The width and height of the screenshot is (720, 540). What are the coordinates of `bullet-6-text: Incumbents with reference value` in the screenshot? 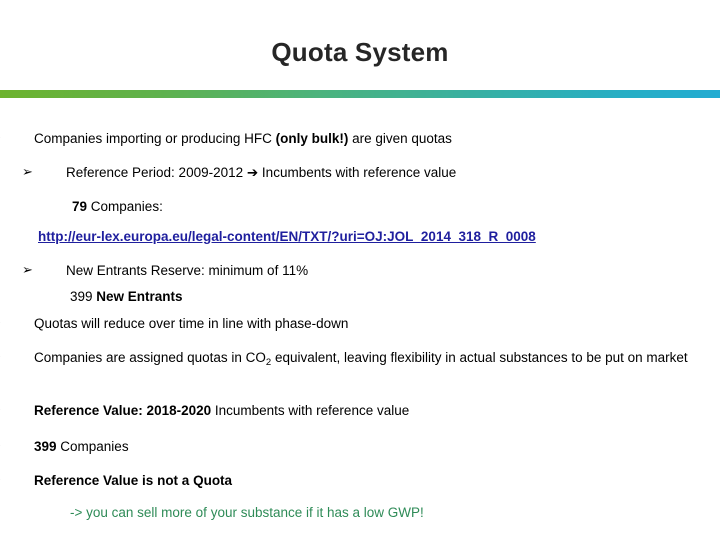 It's located at (310, 410).